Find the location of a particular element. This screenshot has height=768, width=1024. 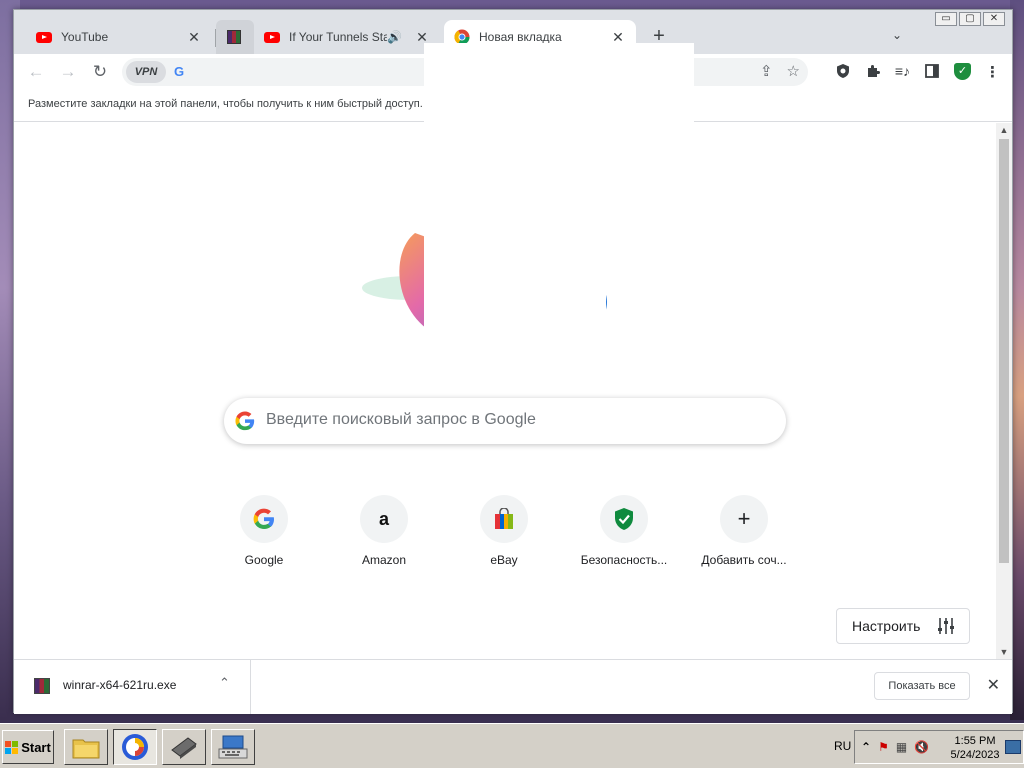

keyboard-icon is located at coordinates (233, 747).